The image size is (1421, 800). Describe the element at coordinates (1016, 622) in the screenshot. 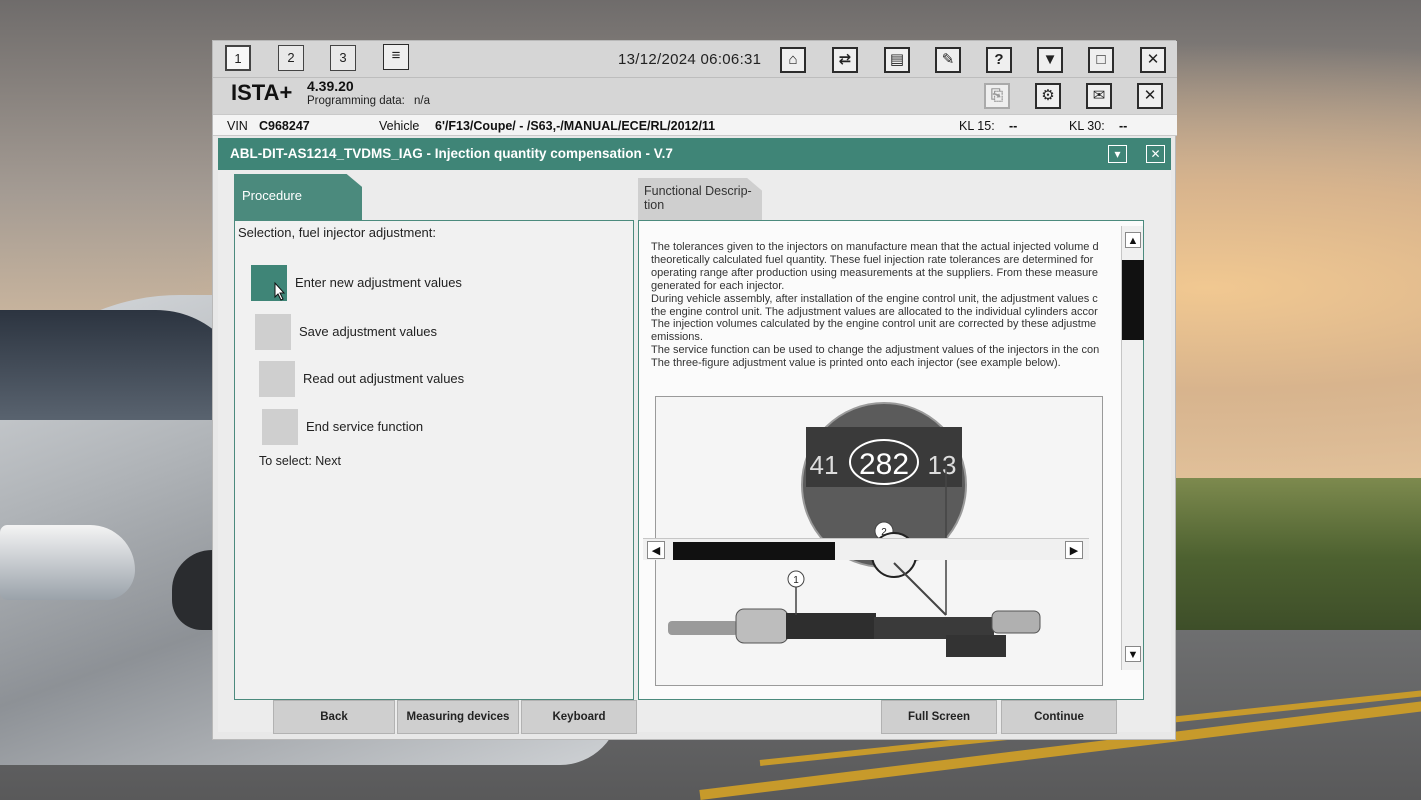

I see `injector-end` at that location.